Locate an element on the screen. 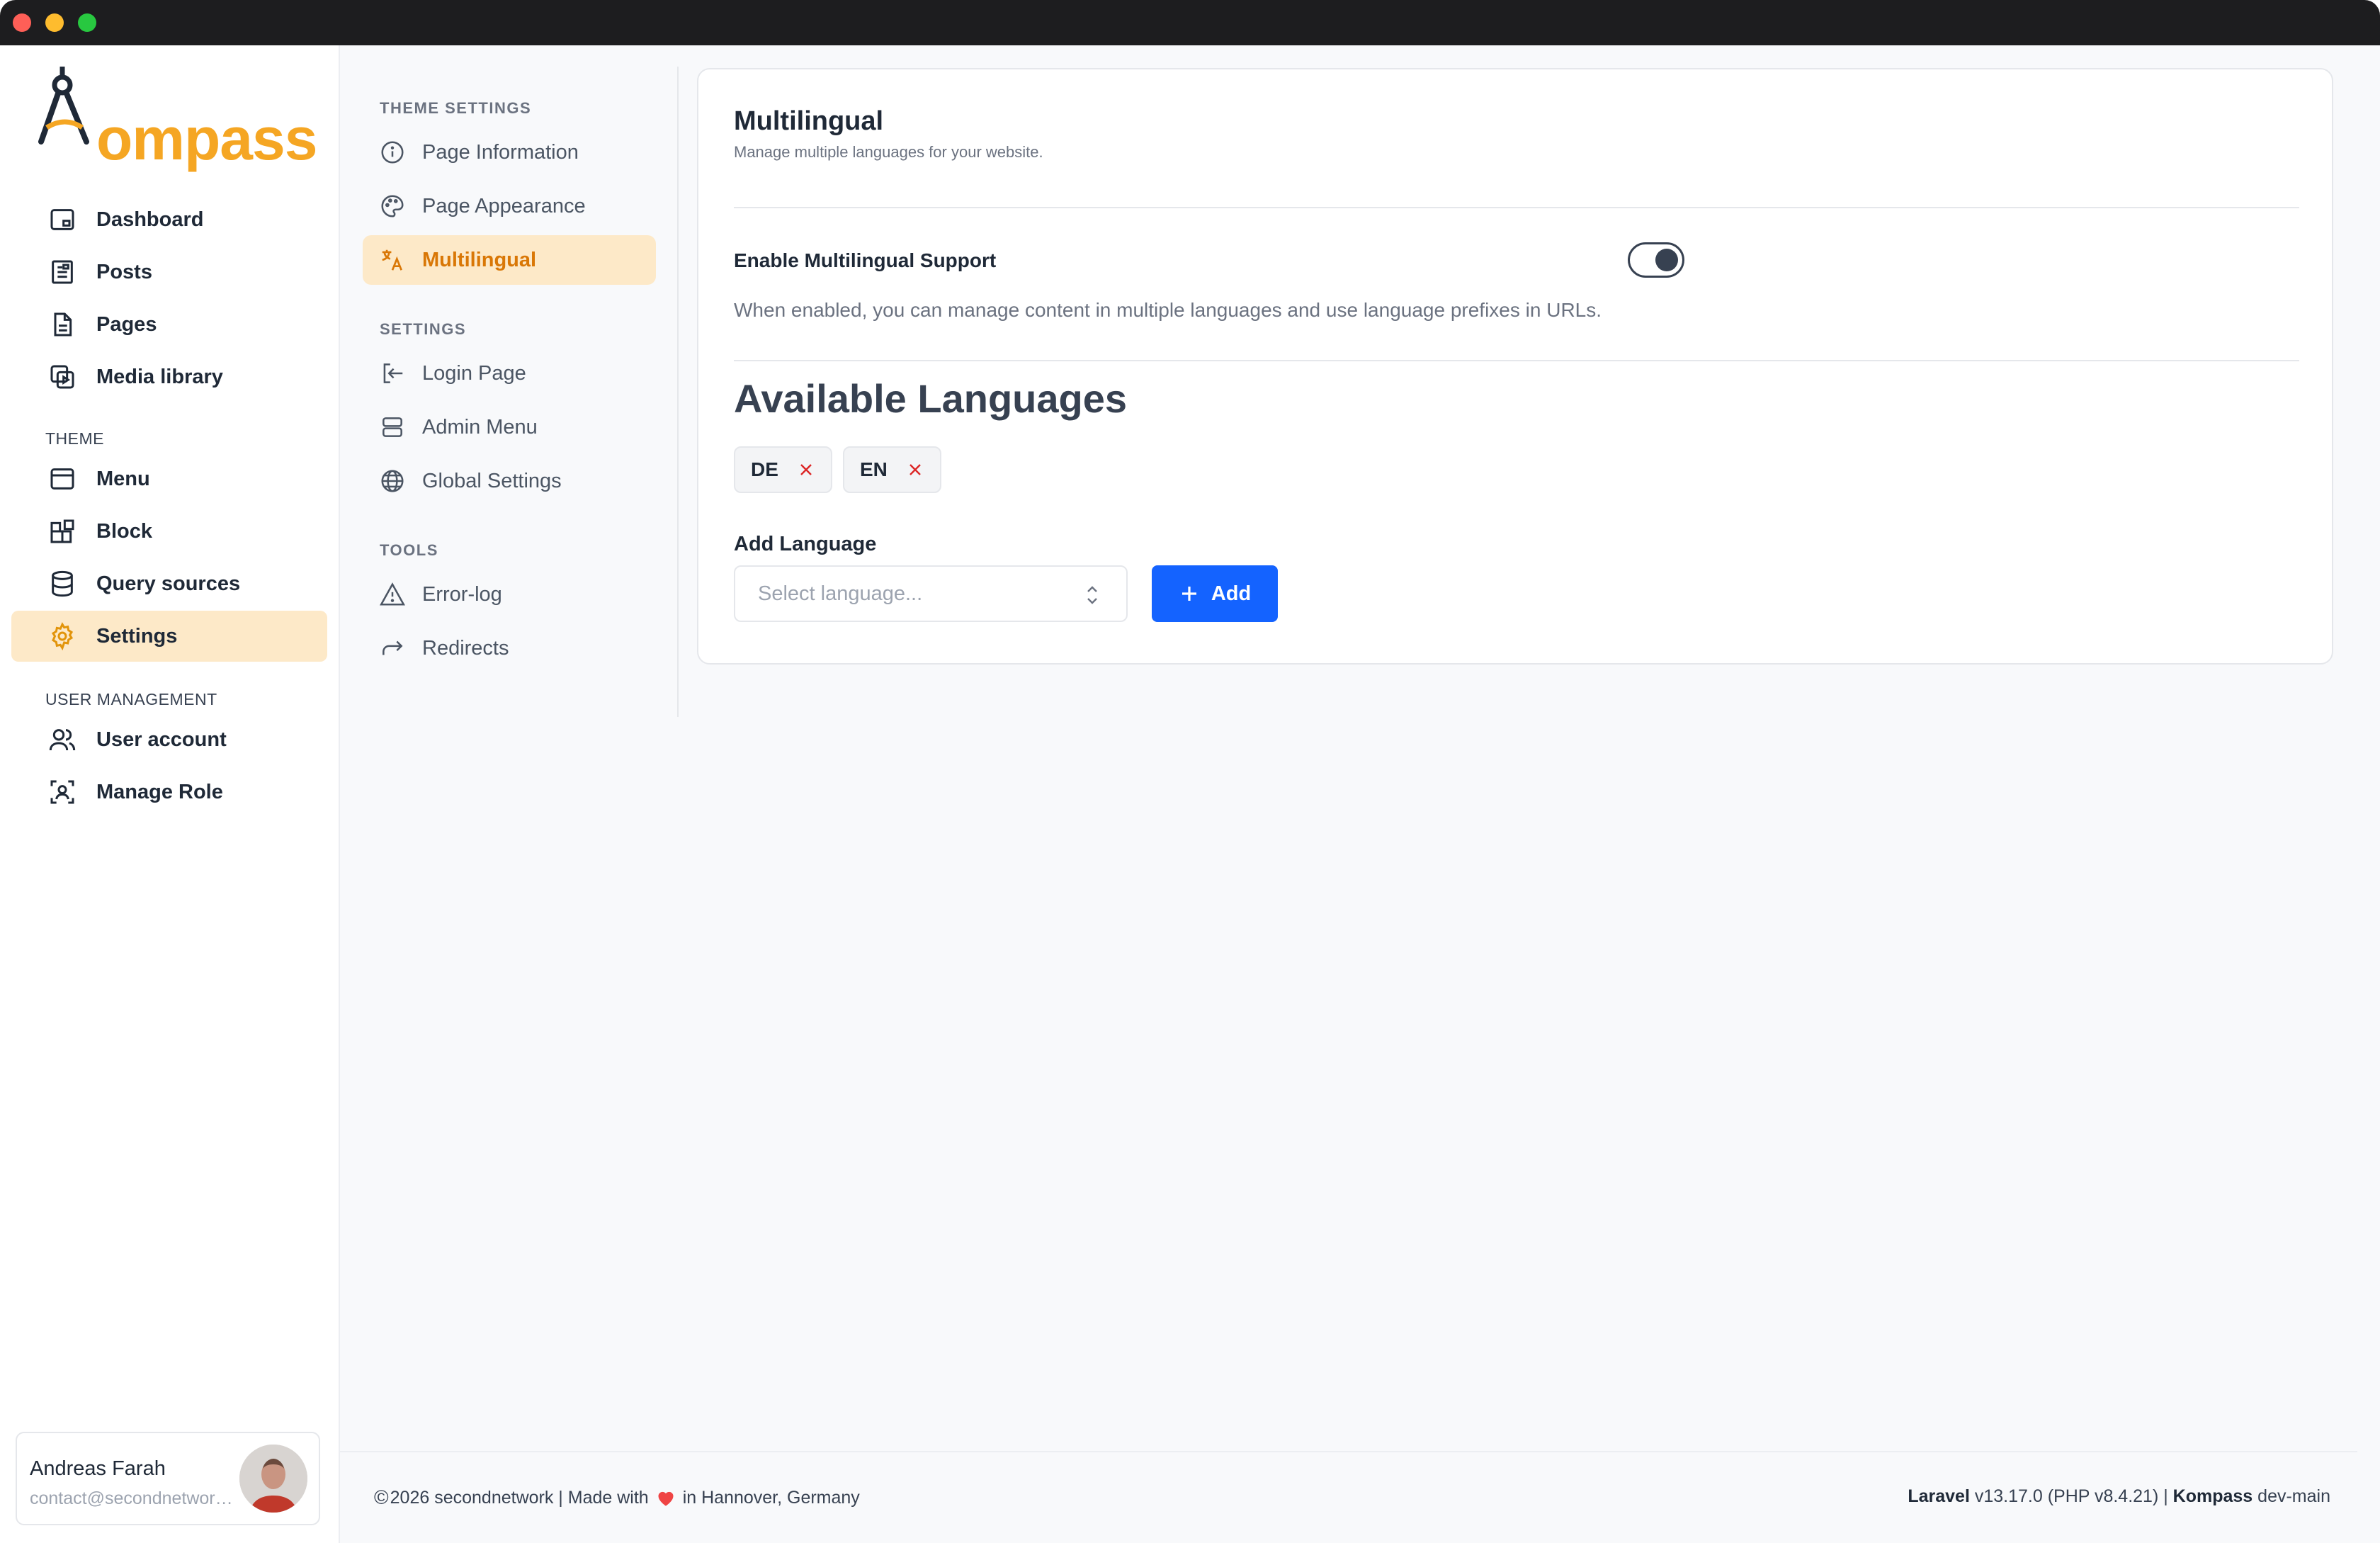  sidebar-item-label: Pages is located at coordinates (127, 324).